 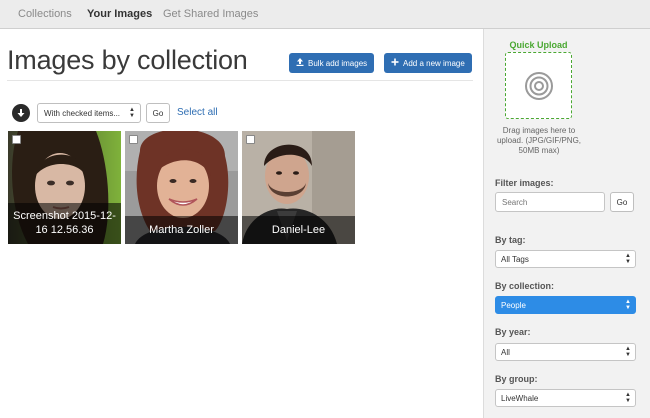 I want to click on select-all-link: Select all, so click(x=197, y=112).